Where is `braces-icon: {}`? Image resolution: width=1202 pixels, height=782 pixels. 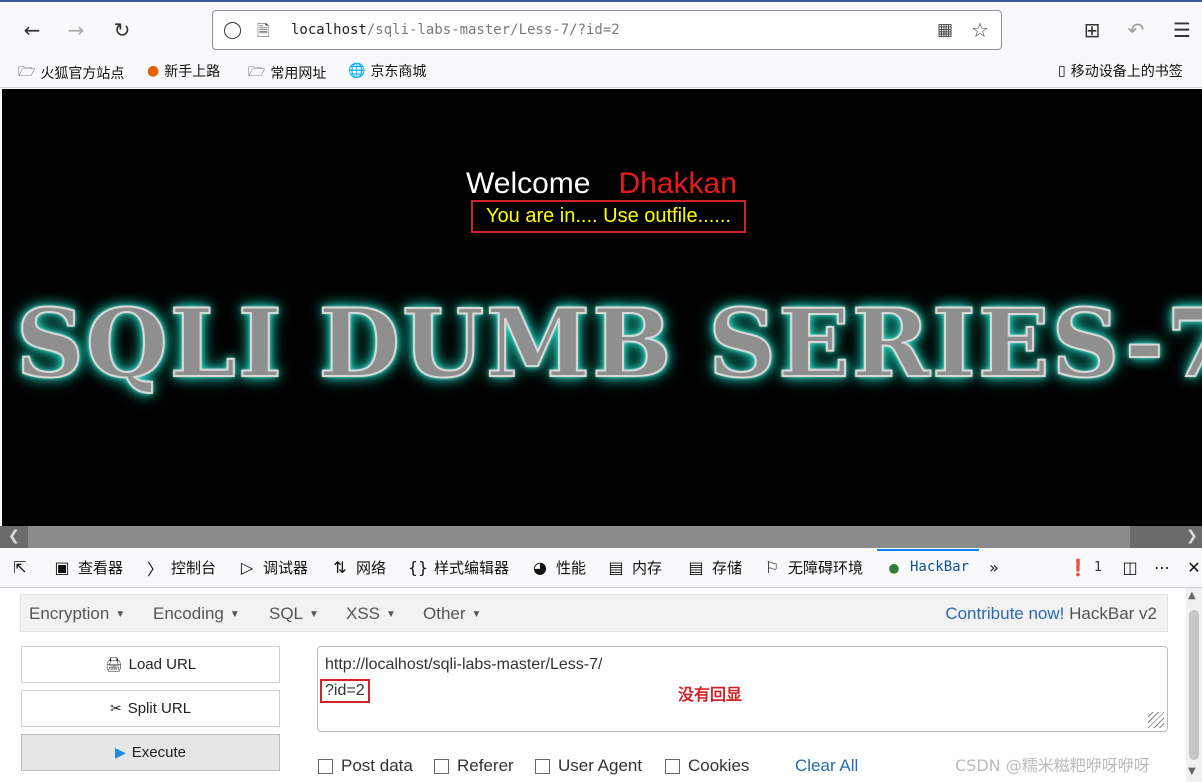
braces-icon: {} is located at coordinates (418, 567).